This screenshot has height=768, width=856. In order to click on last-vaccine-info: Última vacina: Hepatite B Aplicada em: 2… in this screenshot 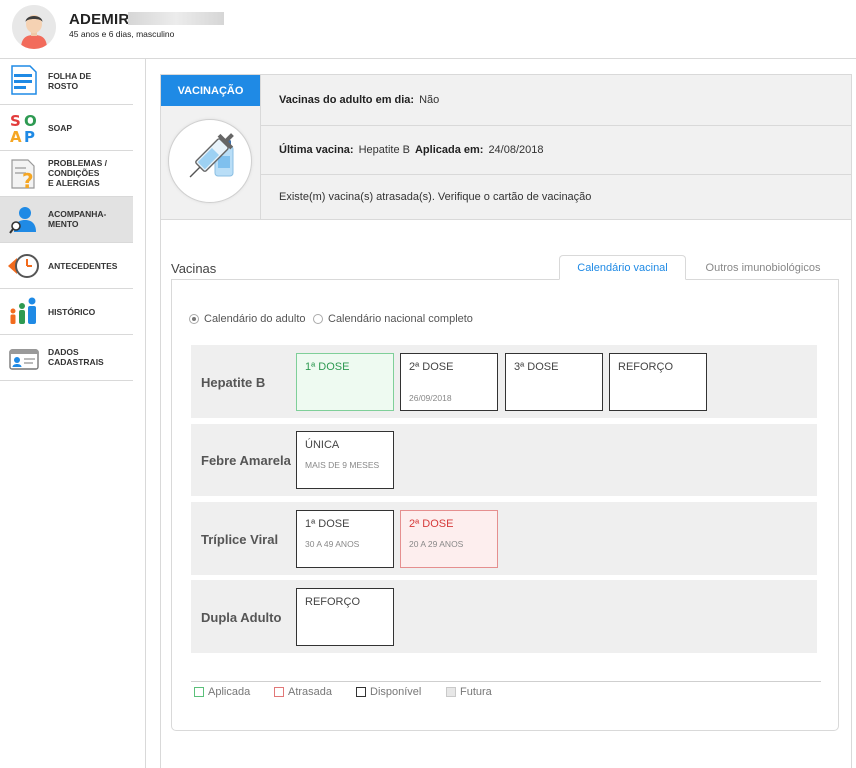, I will do `click(556, 150)`.